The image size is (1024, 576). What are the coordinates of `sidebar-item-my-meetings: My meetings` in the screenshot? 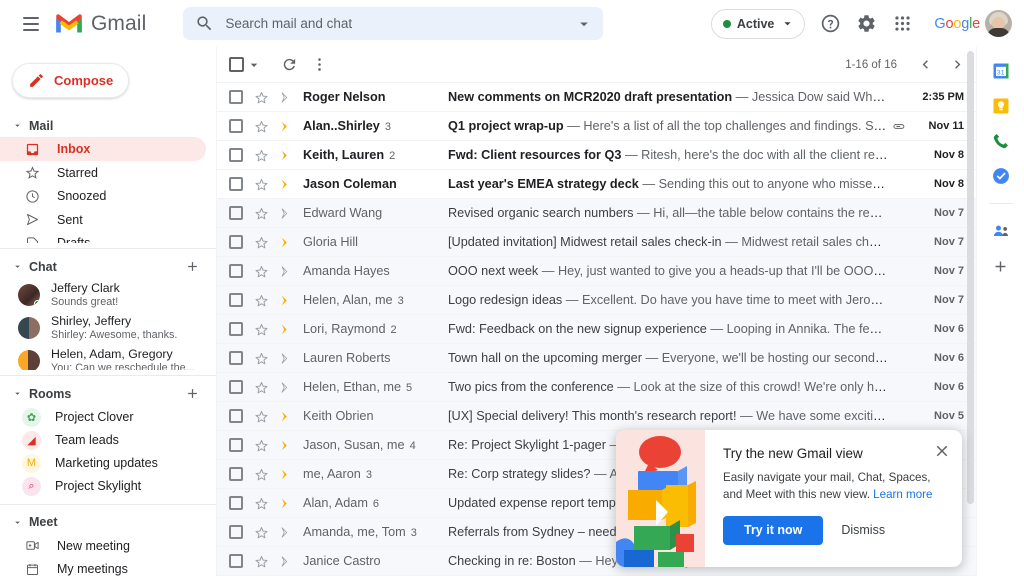 It's located at (103, 566).